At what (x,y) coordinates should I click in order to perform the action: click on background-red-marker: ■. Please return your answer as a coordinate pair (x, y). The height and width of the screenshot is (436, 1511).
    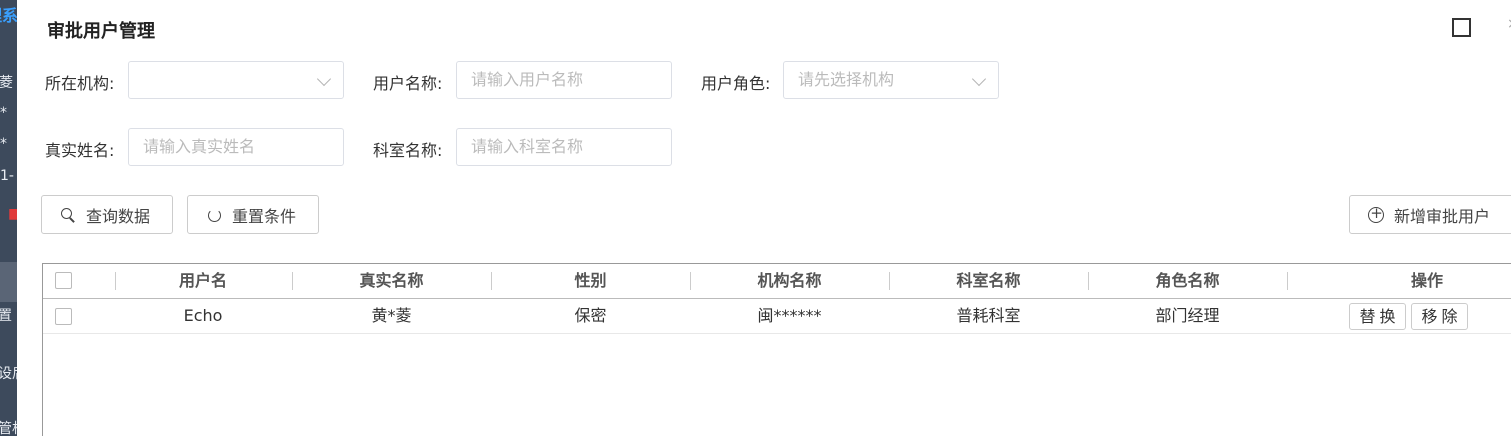
    Looking at the image, I should click on (12, 214).